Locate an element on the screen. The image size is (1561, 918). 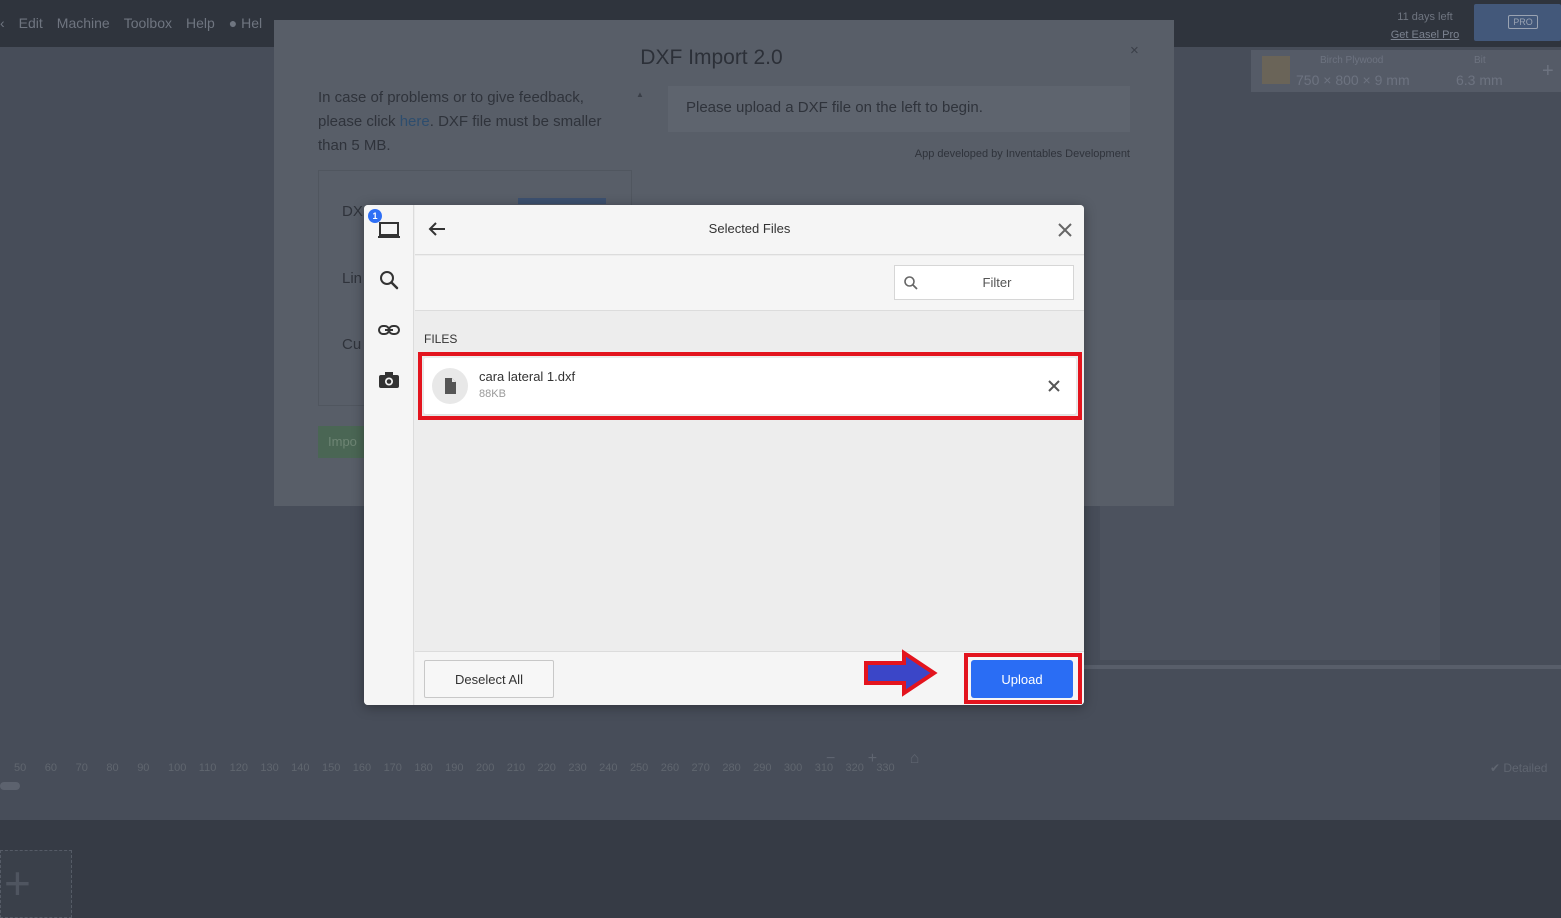
dxf-credit: App developed by Inventables Development is located at coordinates (1022, 154).